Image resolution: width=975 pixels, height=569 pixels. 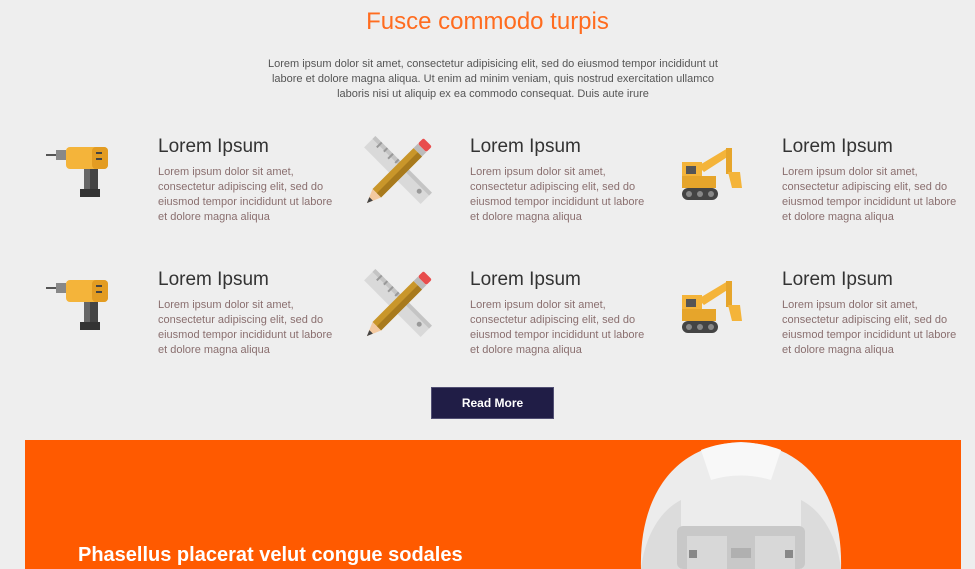 What do you see at coordinates (487, 21) in the screenshot?
I see `section-title: Fusce commodo turpis` at bounding box center [487, 21].